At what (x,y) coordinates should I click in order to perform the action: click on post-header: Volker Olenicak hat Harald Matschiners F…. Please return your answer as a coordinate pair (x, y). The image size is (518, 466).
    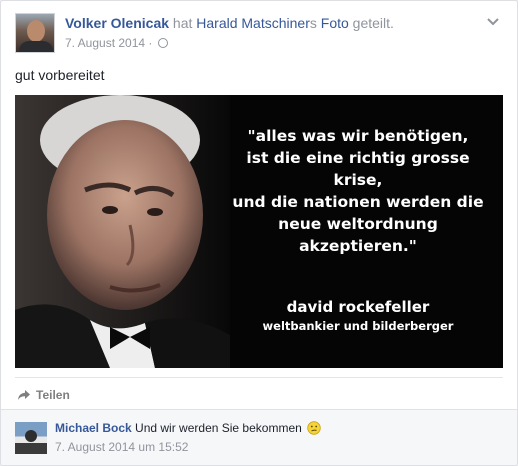
    Looking at the image, I should click on (259, 34).